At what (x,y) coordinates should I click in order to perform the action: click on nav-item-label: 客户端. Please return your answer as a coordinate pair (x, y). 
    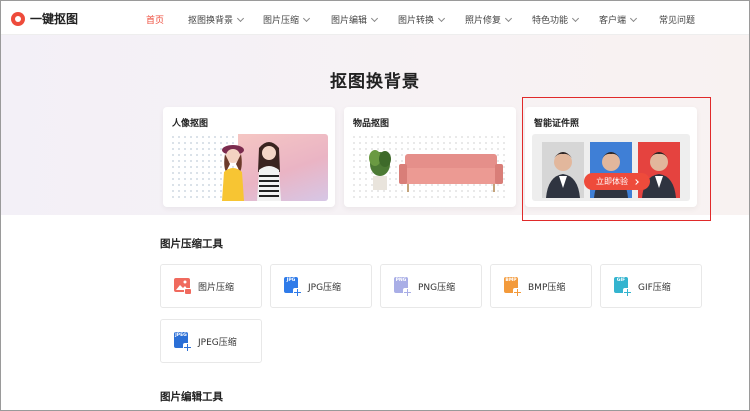
    Looking at the image, I should click on (613, 21).